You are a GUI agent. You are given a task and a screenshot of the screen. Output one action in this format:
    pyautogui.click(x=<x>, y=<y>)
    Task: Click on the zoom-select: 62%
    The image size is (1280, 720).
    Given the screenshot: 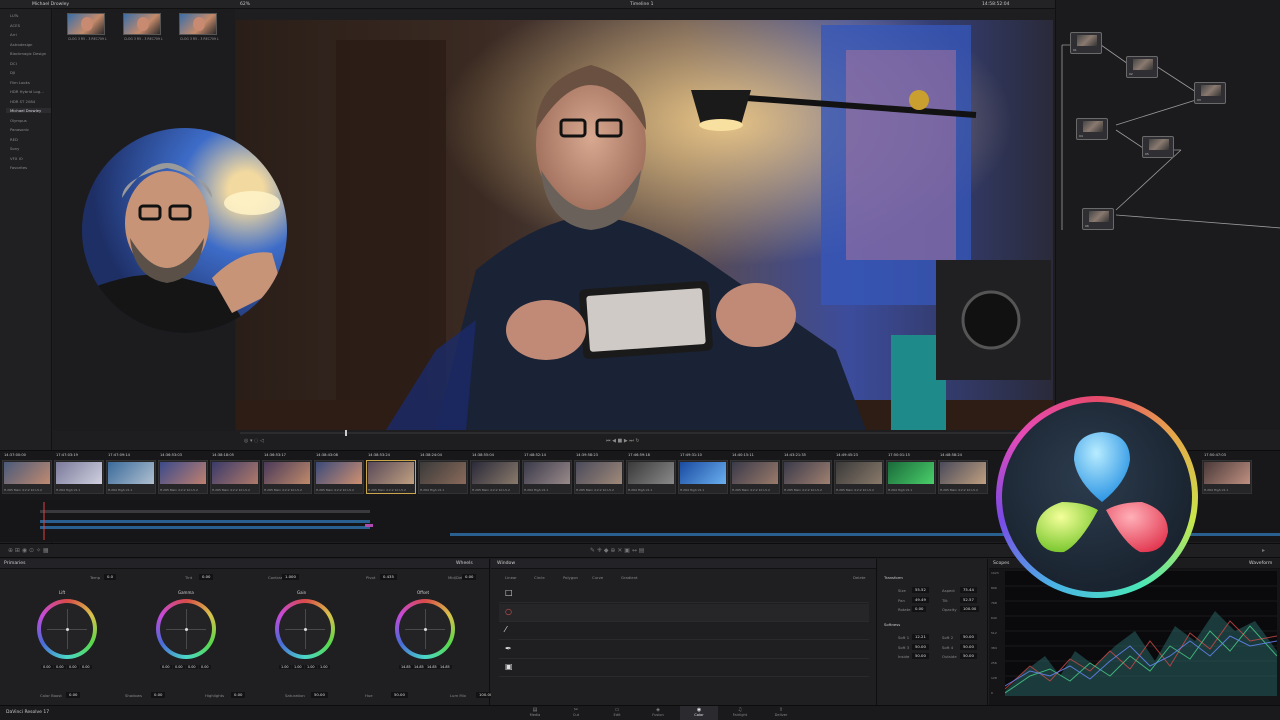 What is the action you would take?
    pyautogui.click(x=245, y=4)
    